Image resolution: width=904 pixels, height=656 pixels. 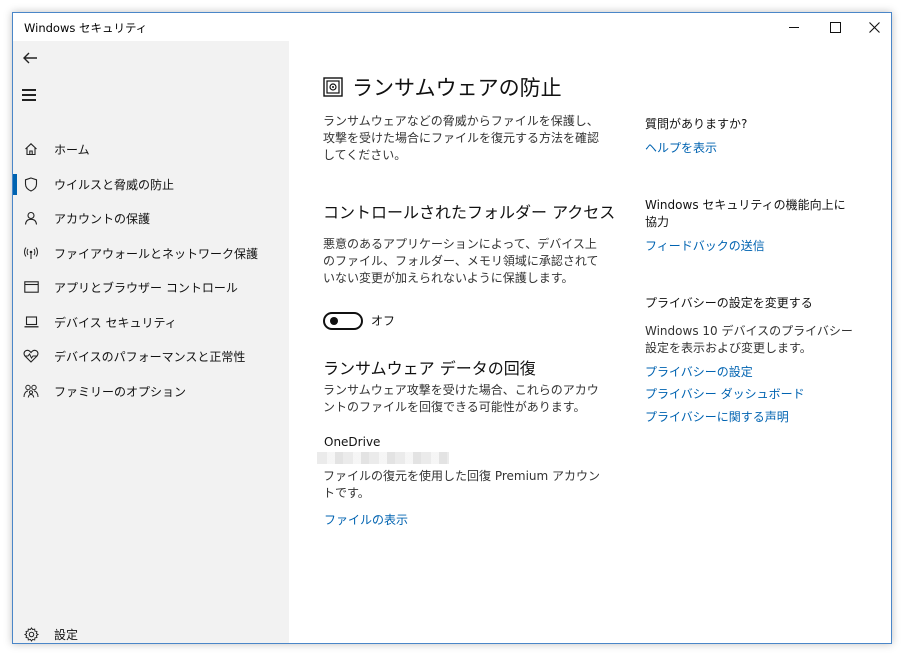 What do you see at coordinates (146, 287) in the screenshot?
I see `sidebar-item-label: アプリとブラウザー コントロール` at bounding box center [146, 287].